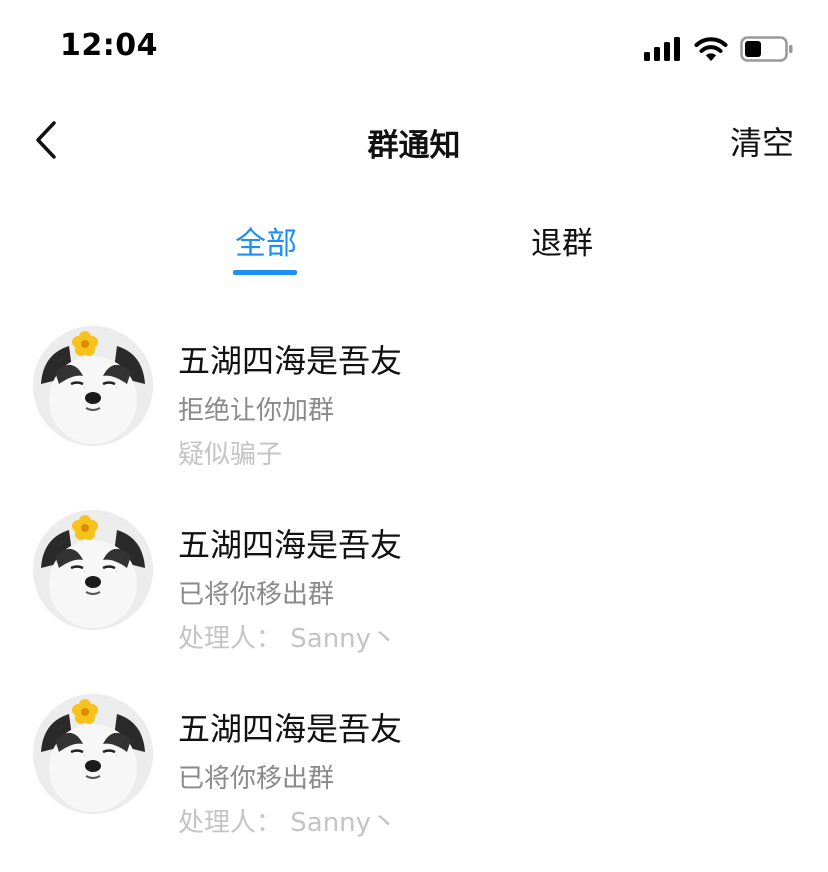 This screenshot has height=872, width=828. Describe the element at coordinates (256, 411) in the screenshot. I see `notification-action: 拒绝让你加群` at that location.